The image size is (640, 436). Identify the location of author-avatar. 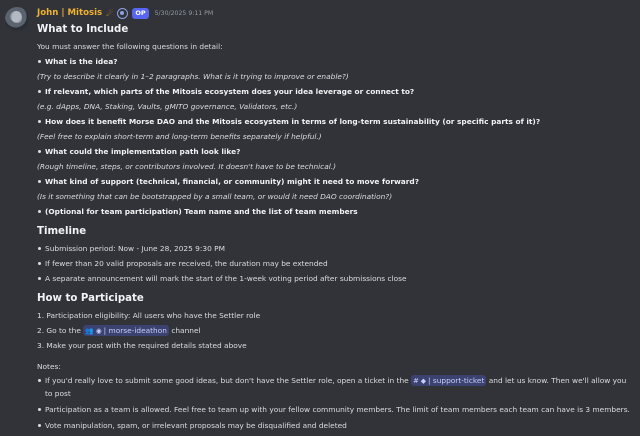
(17, 19).